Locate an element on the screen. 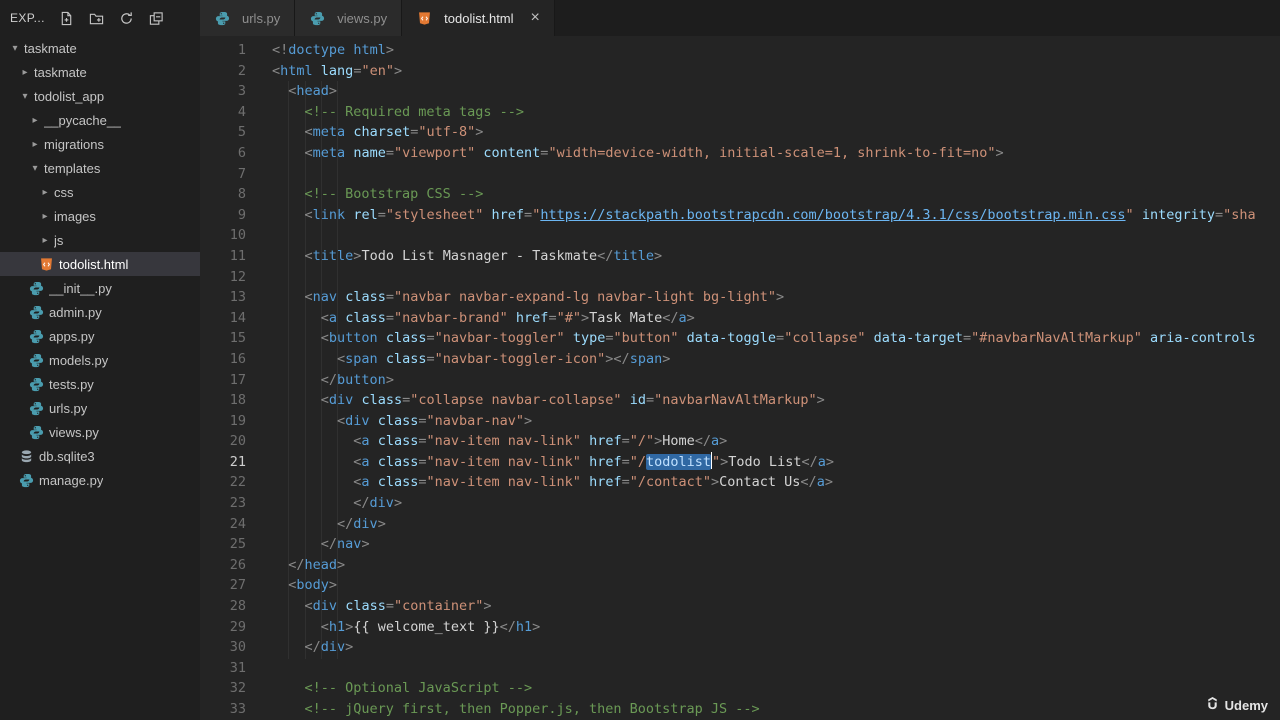  tree-file-views.py: views.py is located at coordinates (100, 432).